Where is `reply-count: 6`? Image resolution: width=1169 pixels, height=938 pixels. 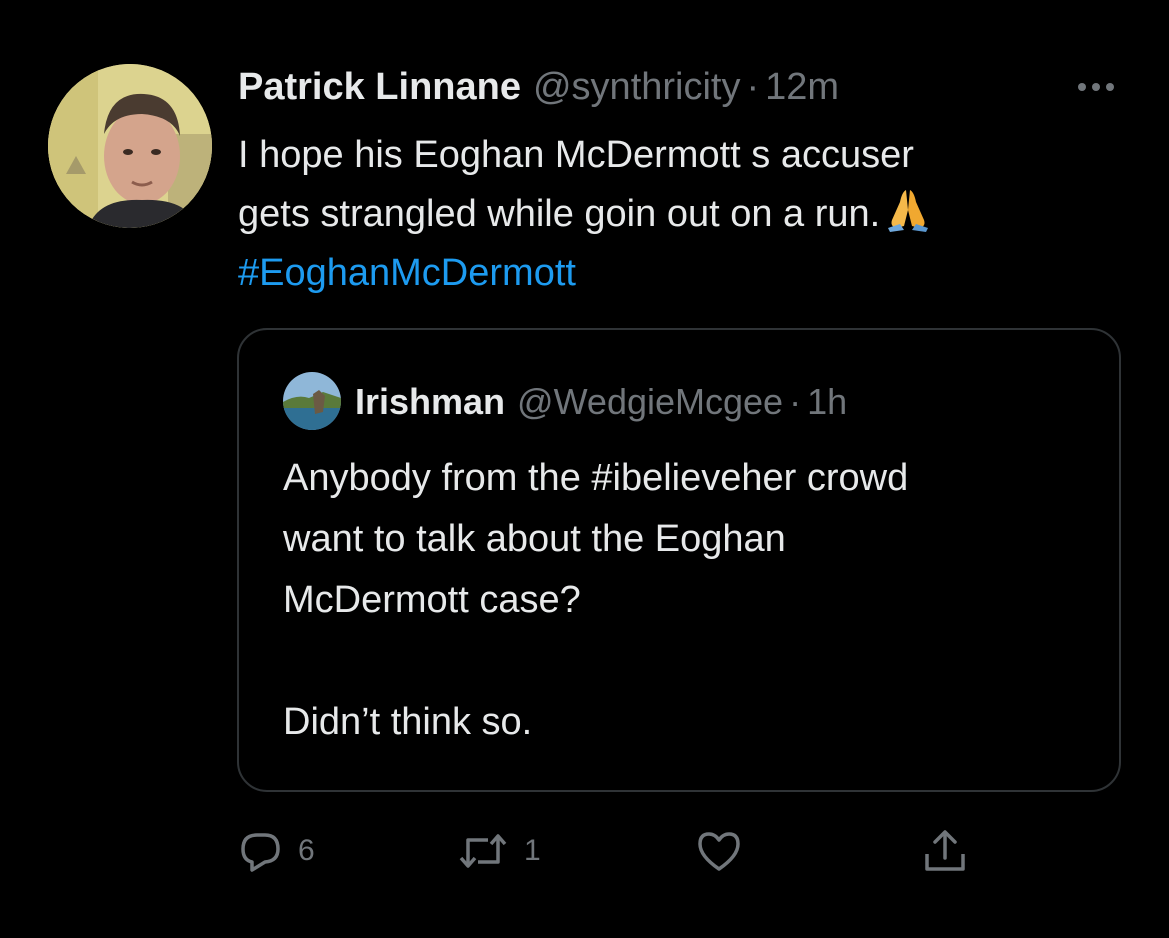 reply-count: 6 is located at coordinates (306, 850).